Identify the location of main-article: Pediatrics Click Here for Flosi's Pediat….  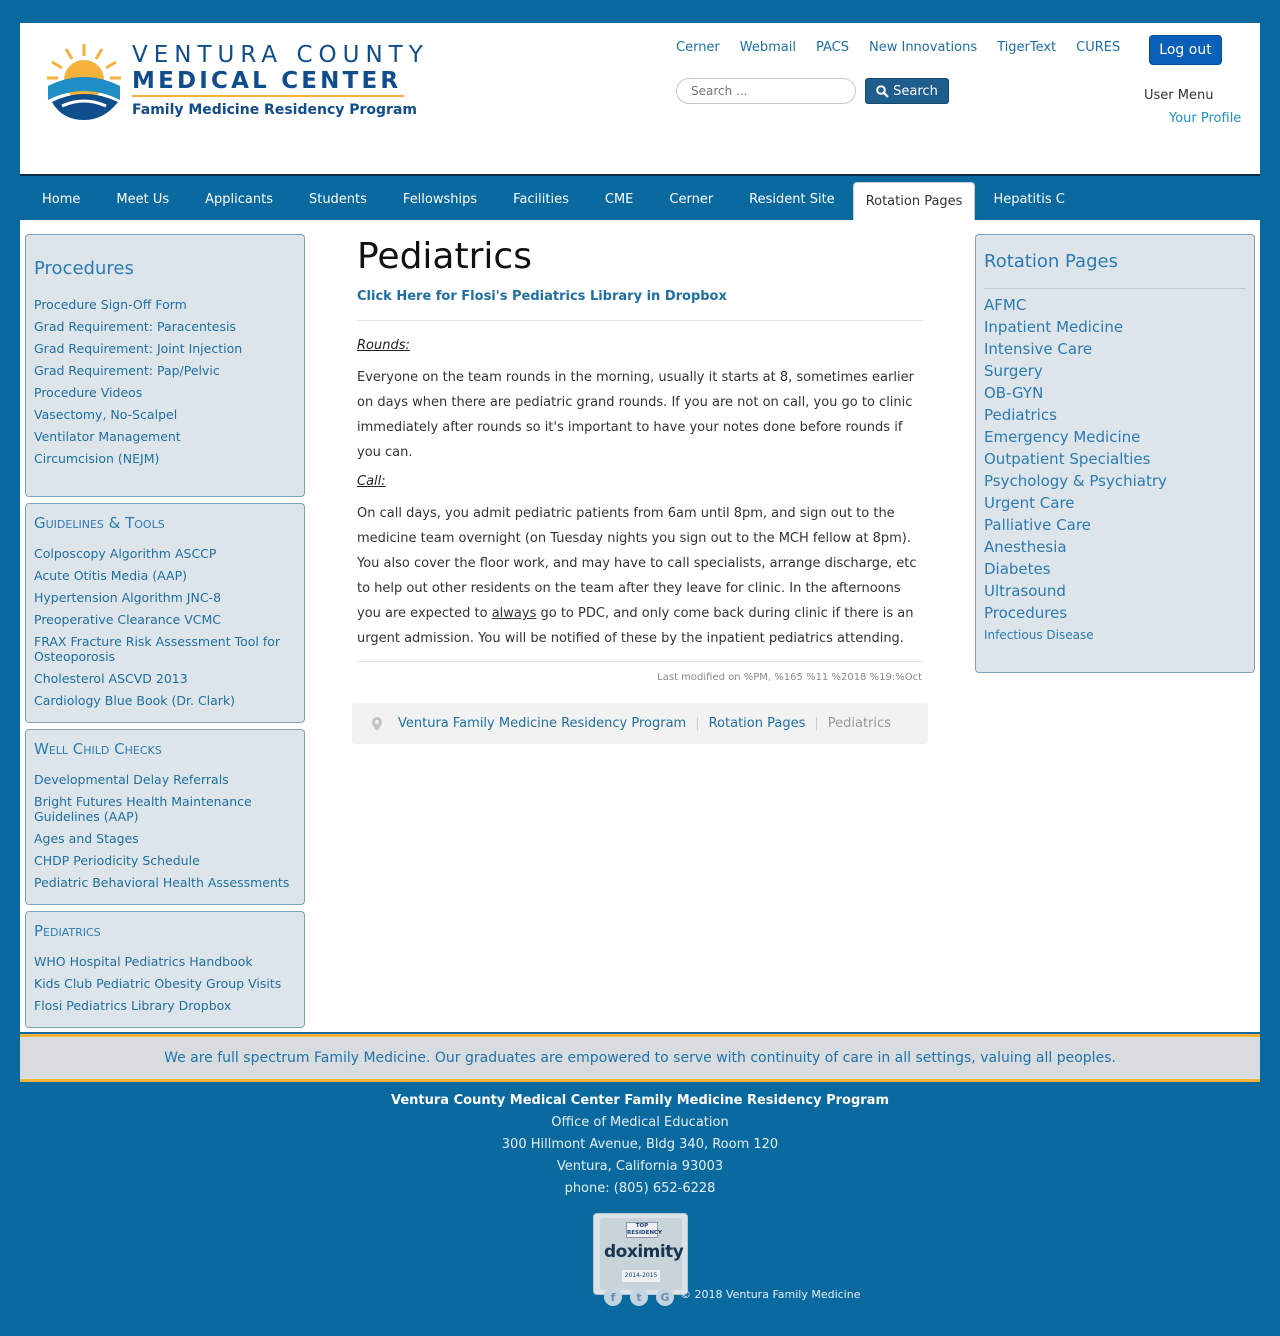
(640, 459).